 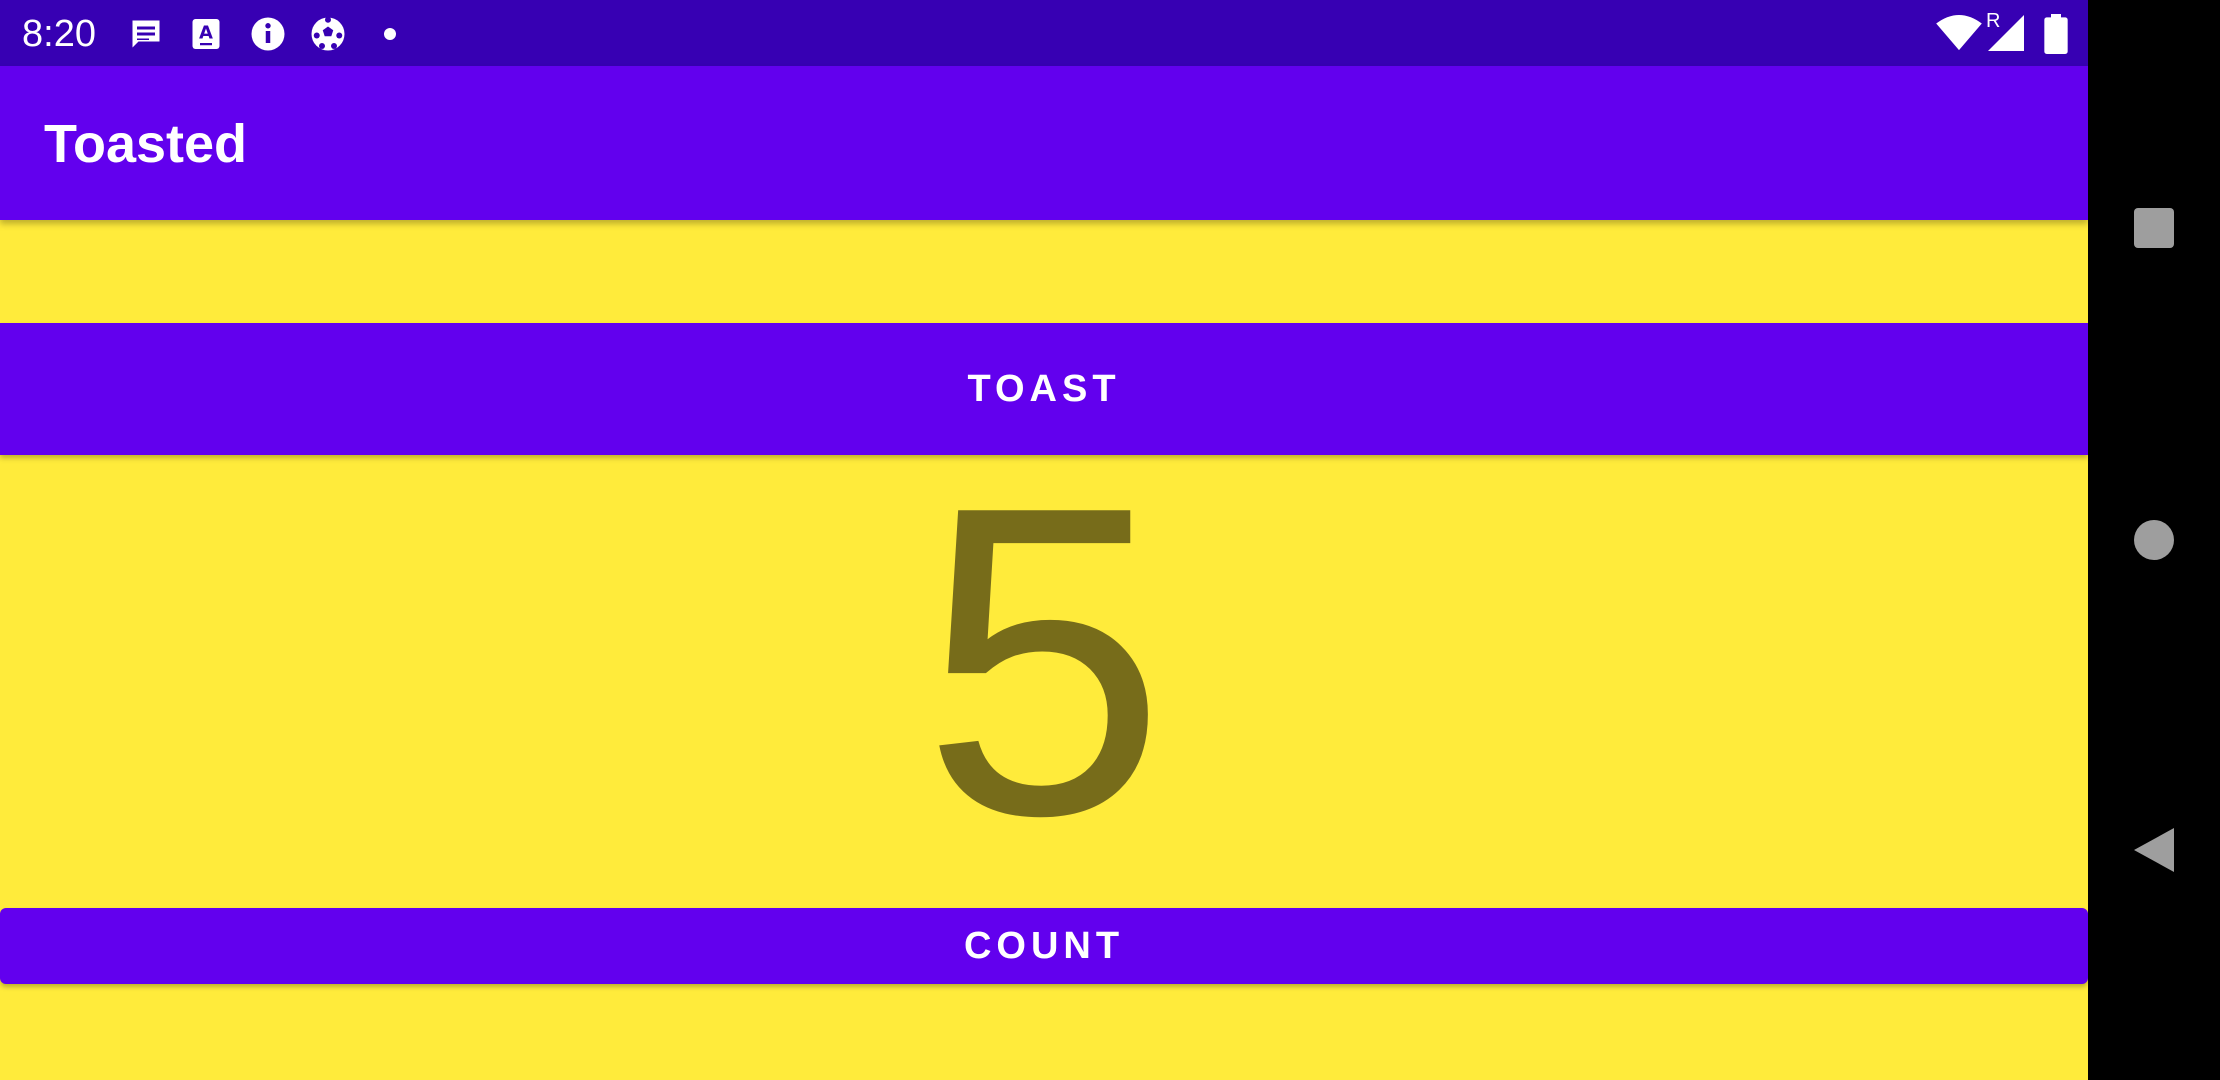 I want to click on soccer-ball-icon, so click(x=328, y=34).